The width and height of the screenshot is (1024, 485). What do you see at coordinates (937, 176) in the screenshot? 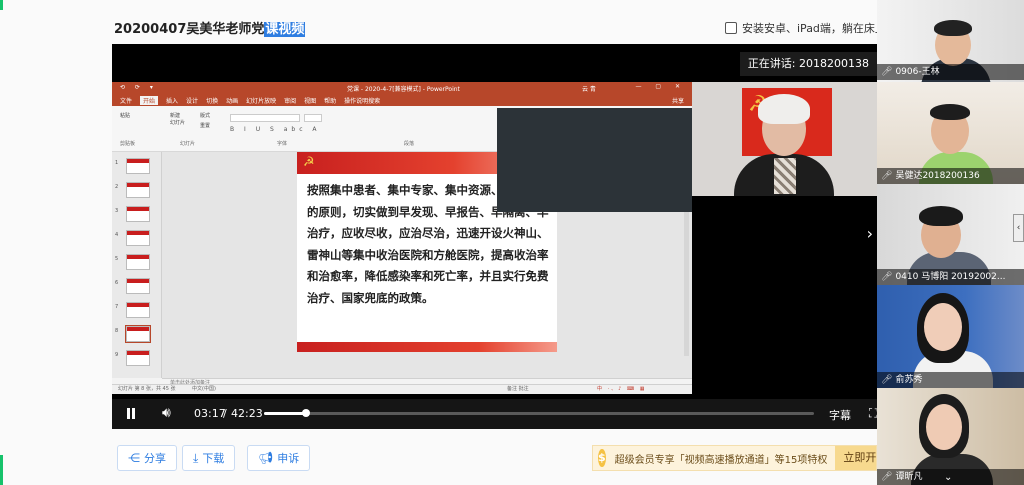
I see `participant-name: 吴健达2018200136` at bounding box center [937, 176].